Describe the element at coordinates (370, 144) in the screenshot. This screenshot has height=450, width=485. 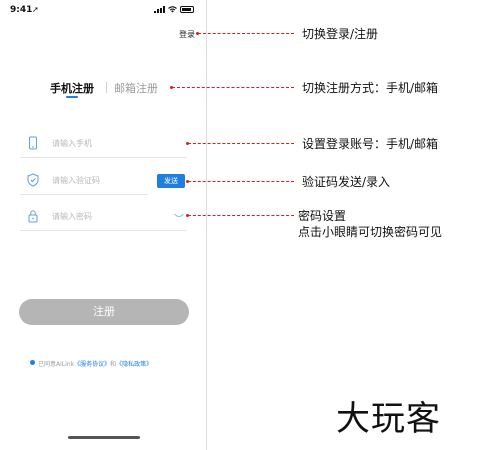
I see `annotation-account: 设置登录账号：手机/邮箱` at that location.